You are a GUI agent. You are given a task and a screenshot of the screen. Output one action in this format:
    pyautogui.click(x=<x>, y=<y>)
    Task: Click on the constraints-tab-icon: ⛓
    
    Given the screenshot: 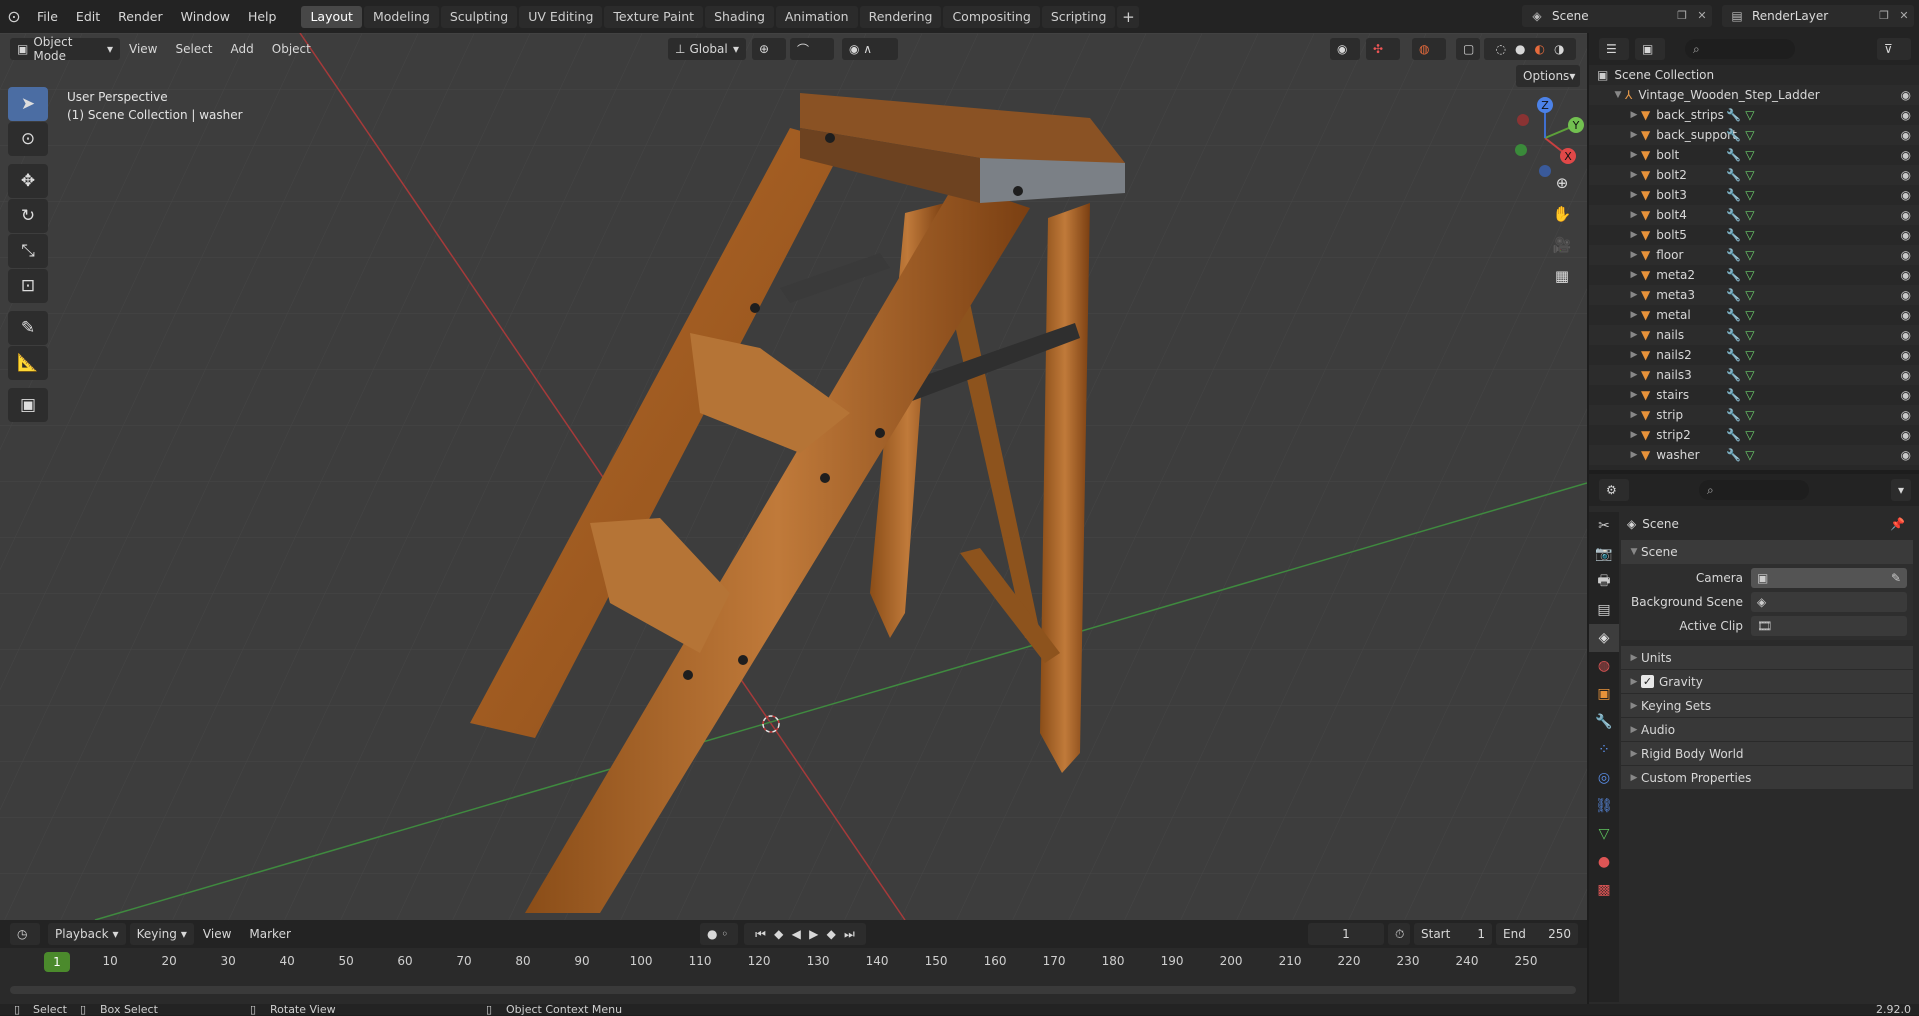 What is the action you would take?
    pyautogui.click(x=1604, y=806)
    